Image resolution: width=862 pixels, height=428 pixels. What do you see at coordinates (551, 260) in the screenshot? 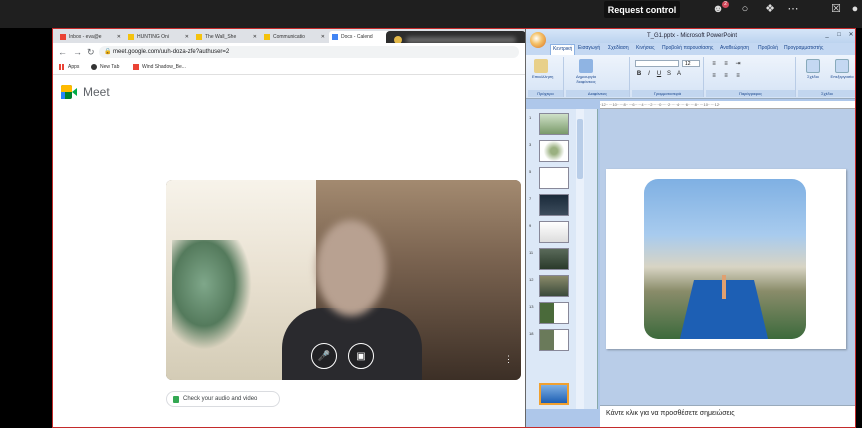
I see `slide-thumbnail: 11` at bounding box center [551, 260].